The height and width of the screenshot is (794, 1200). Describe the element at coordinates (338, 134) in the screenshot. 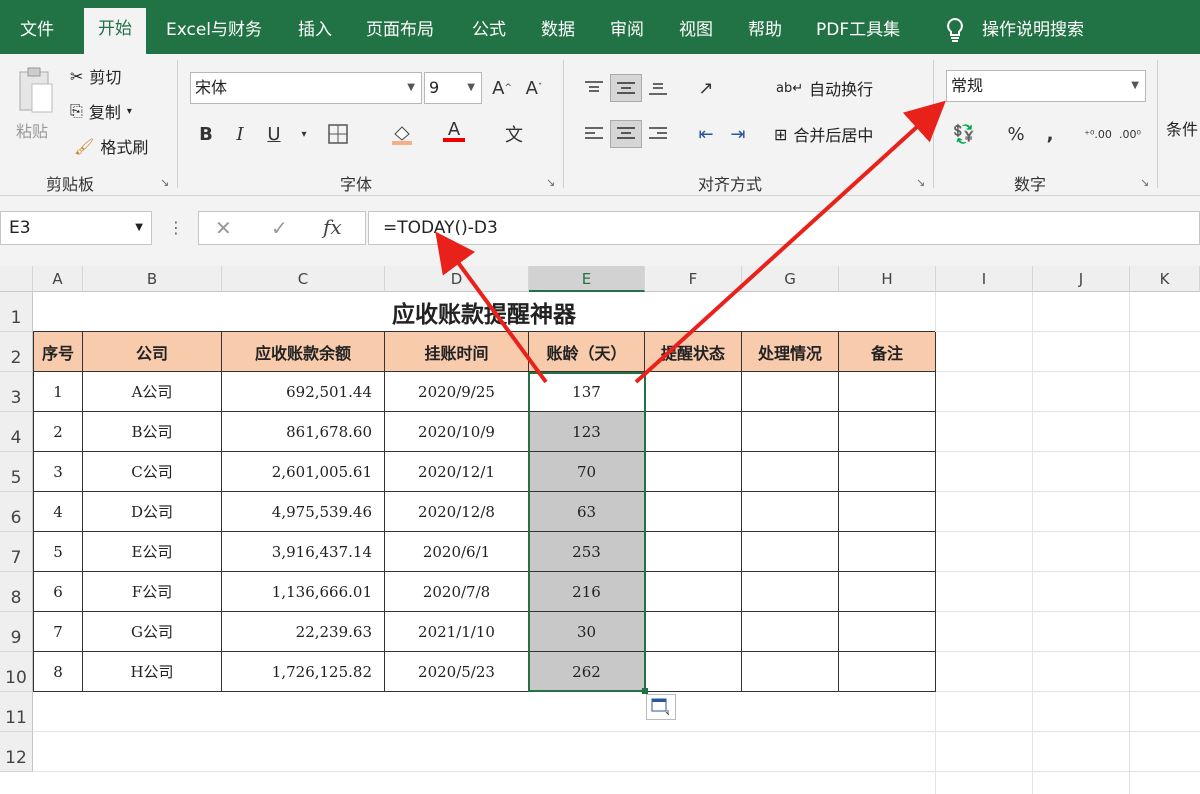

I see `borders-icon` at that location.